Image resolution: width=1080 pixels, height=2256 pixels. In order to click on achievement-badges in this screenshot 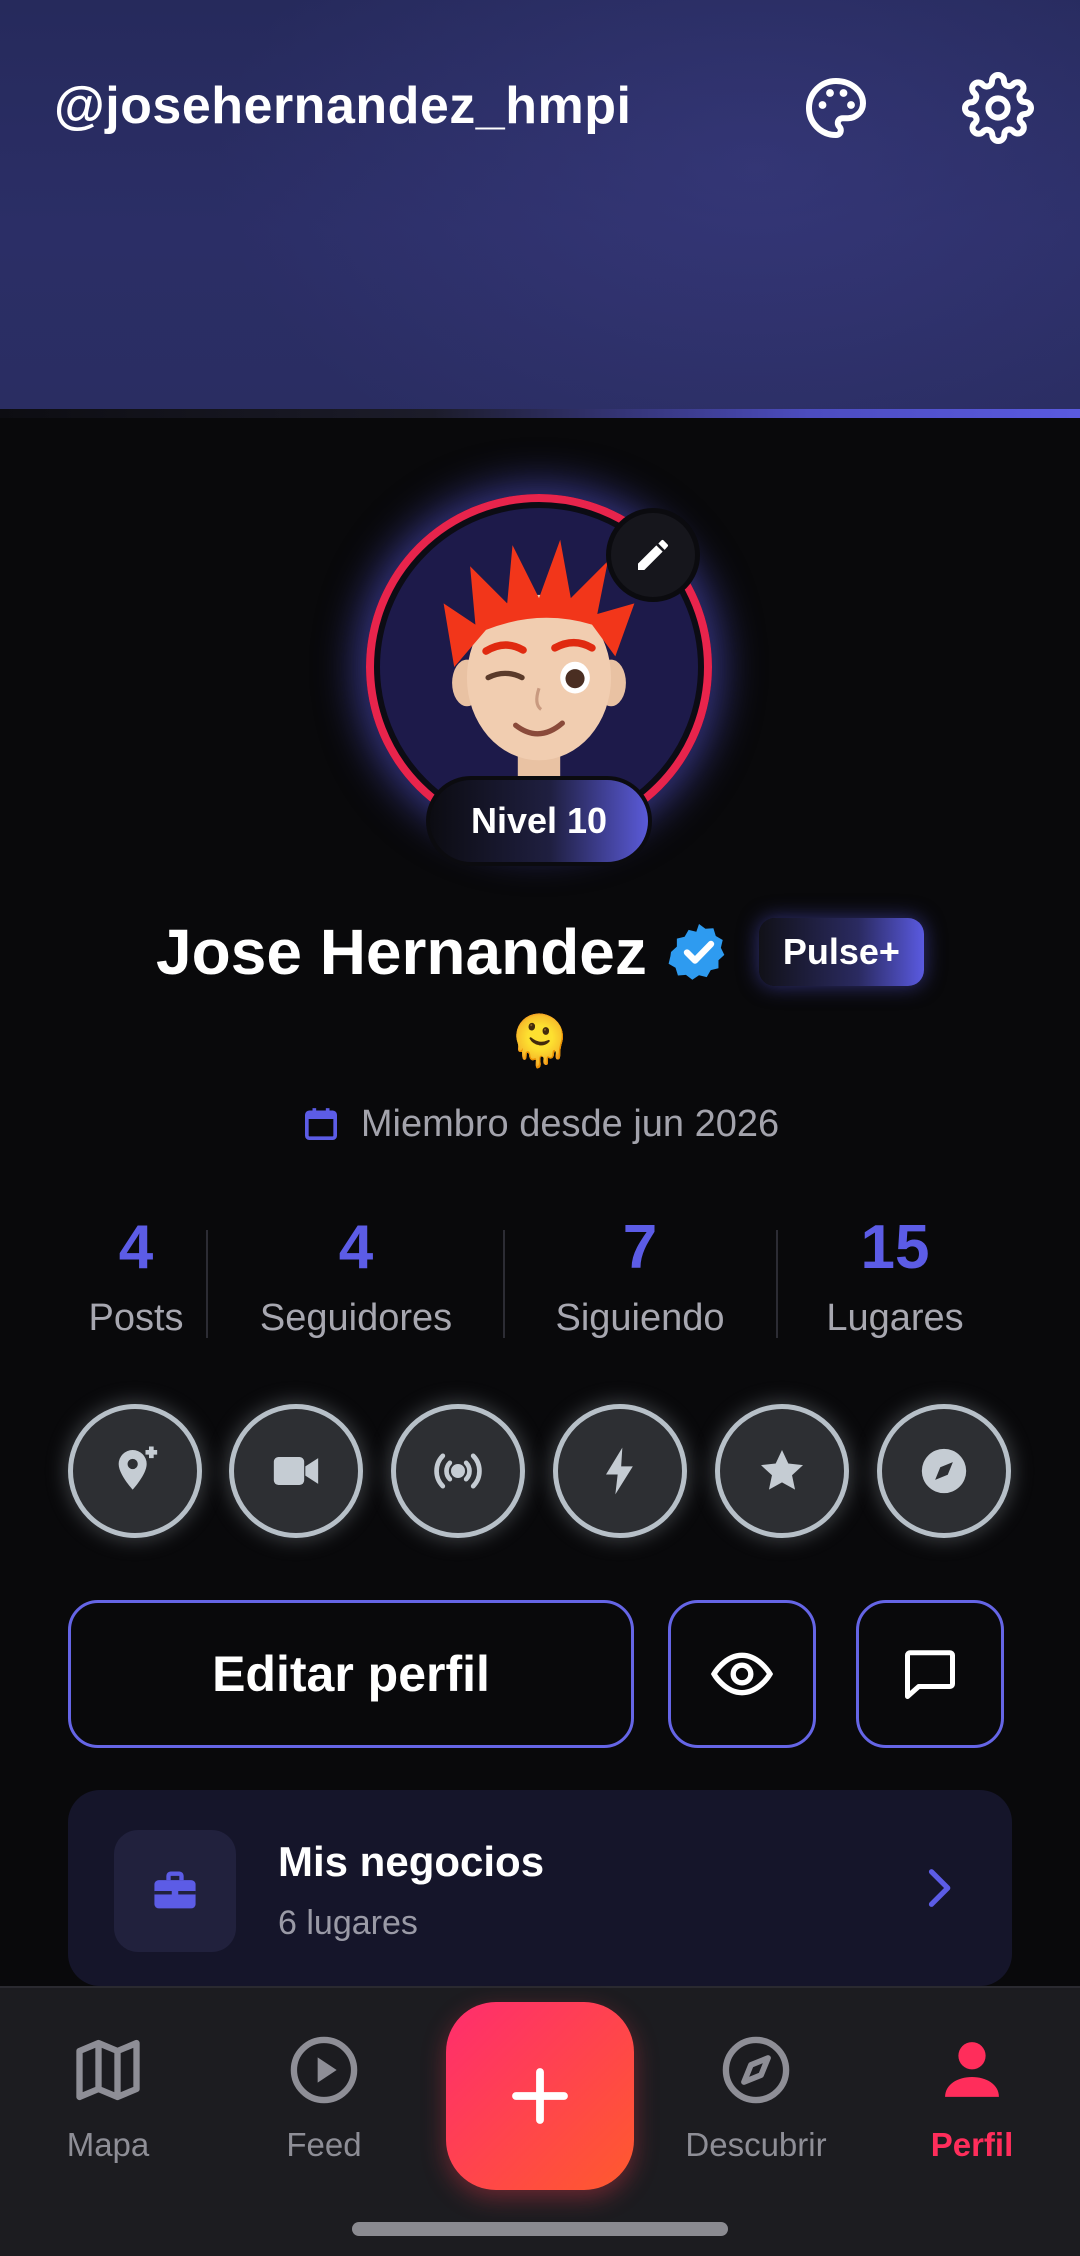, I will do `click(540, 1472)`.